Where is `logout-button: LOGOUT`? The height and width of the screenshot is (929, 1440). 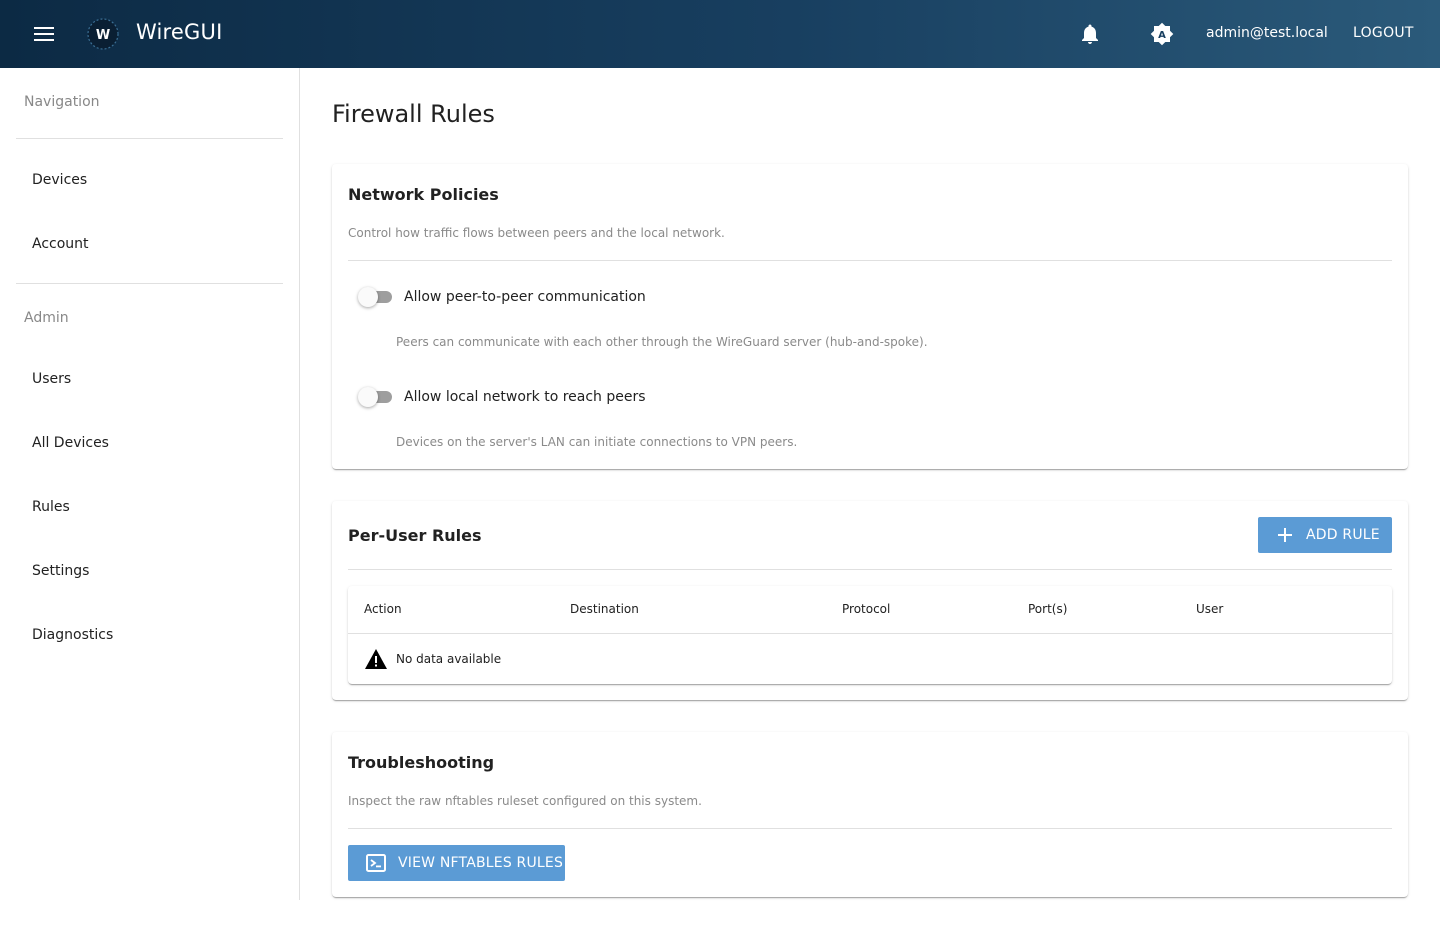 logout-button: LOGOUT is located at coordinates (1383, 33).